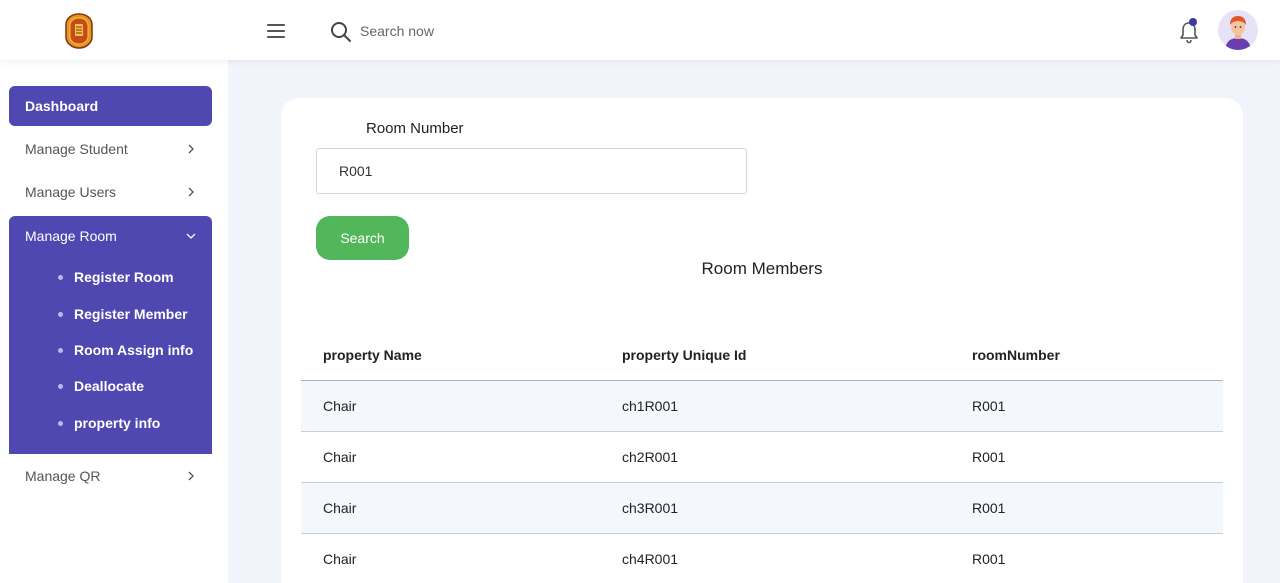 The image size is (1280, 583). What do you see at coordinates (415, 128) in the screenshot?
I see `room-number-label: Room Number` at bounding box center [415, 128].